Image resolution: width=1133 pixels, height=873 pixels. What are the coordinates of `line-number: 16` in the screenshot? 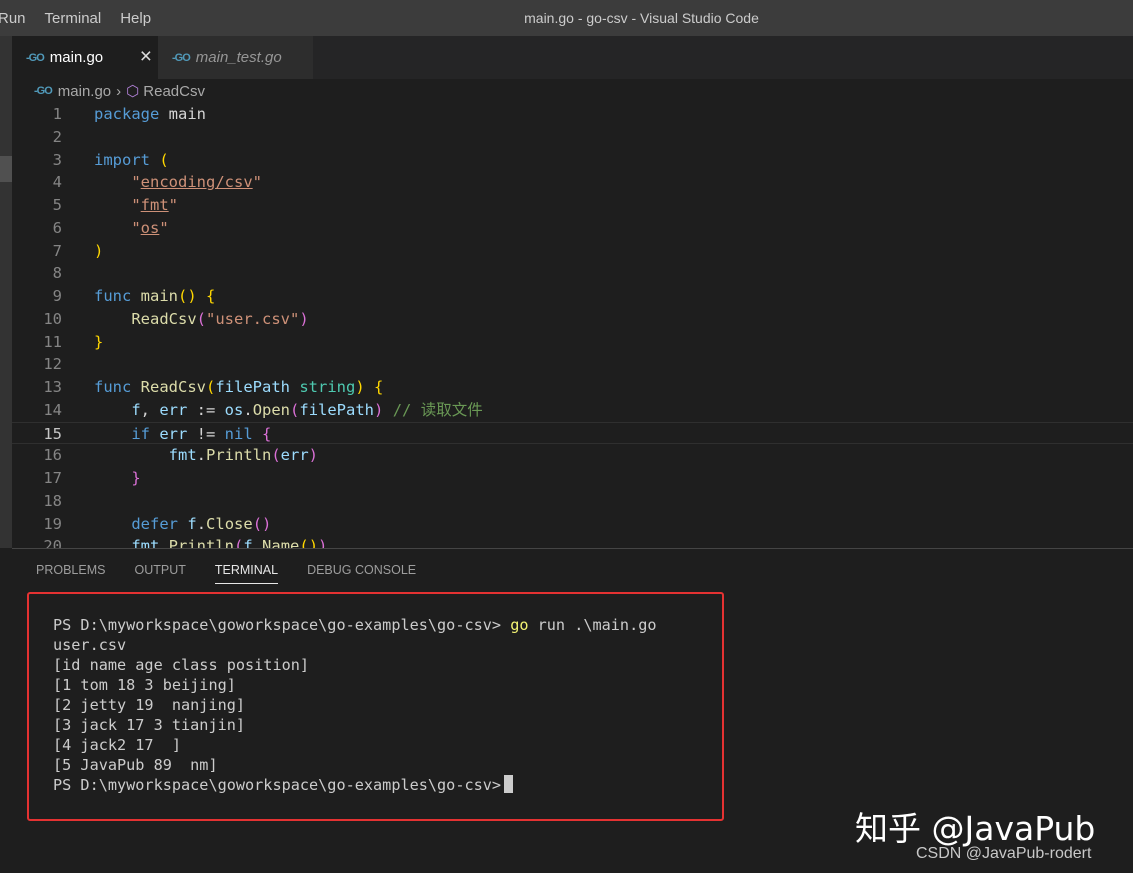 It's located at (52, 455).